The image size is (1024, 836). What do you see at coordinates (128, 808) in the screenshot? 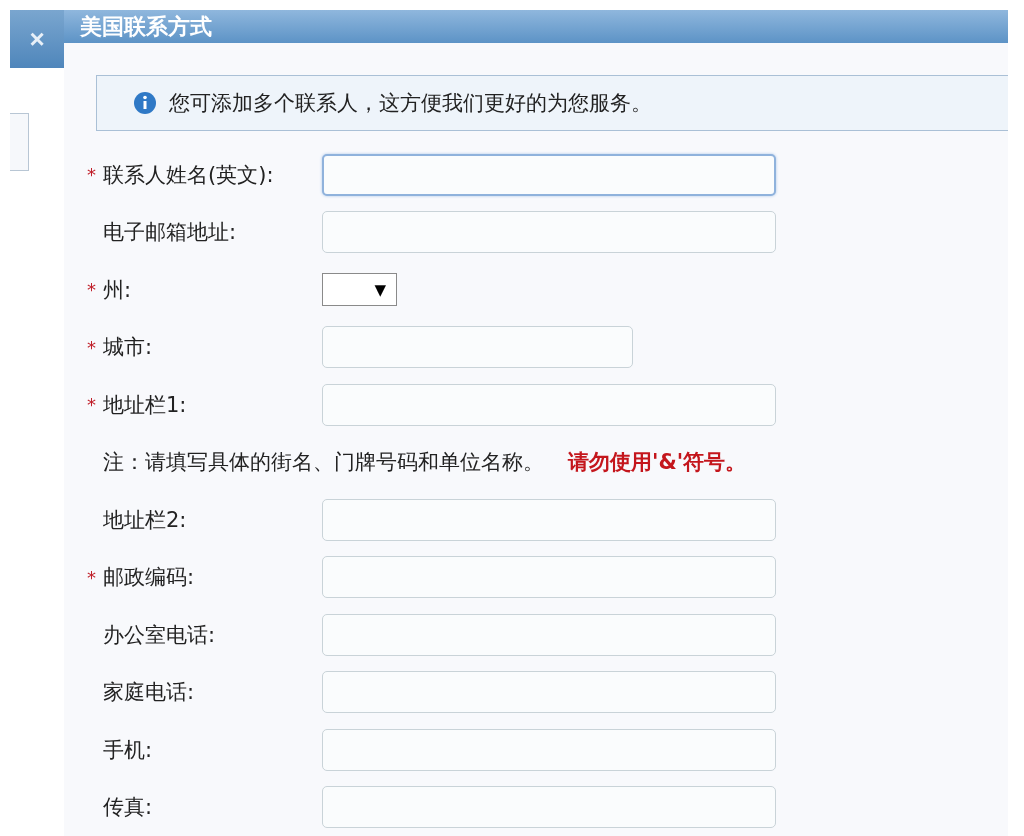
I see `field-label: 传真:` at bounding box center [128, 808].